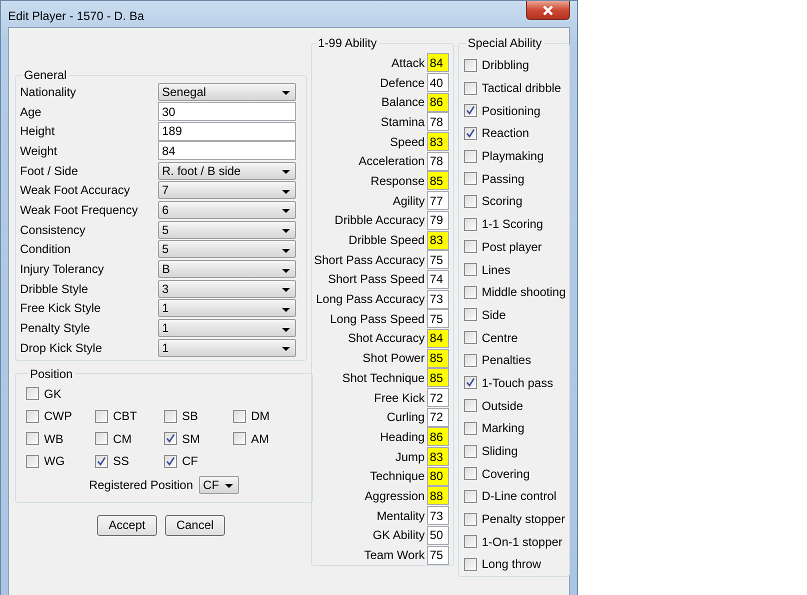 The image size is (807, 595). What do you see at coordinates (227, 150) in the screenshot?
I see `input-field: 84` at bounding box center [227, 150].